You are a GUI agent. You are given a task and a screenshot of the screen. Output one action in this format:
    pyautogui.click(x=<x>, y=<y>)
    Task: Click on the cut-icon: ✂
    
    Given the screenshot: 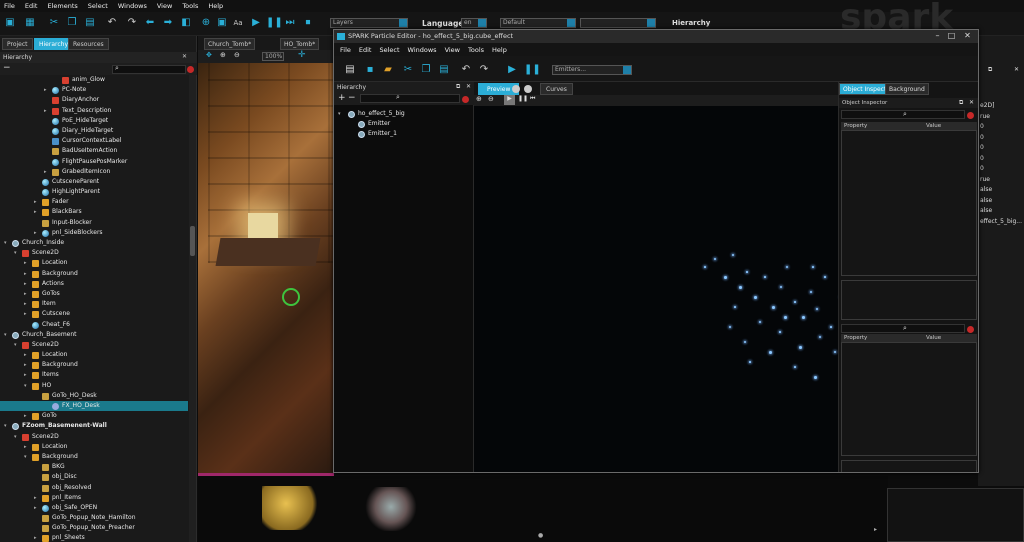 What is the action you would take?
    pyautogui.click(x=408, y=70)
    